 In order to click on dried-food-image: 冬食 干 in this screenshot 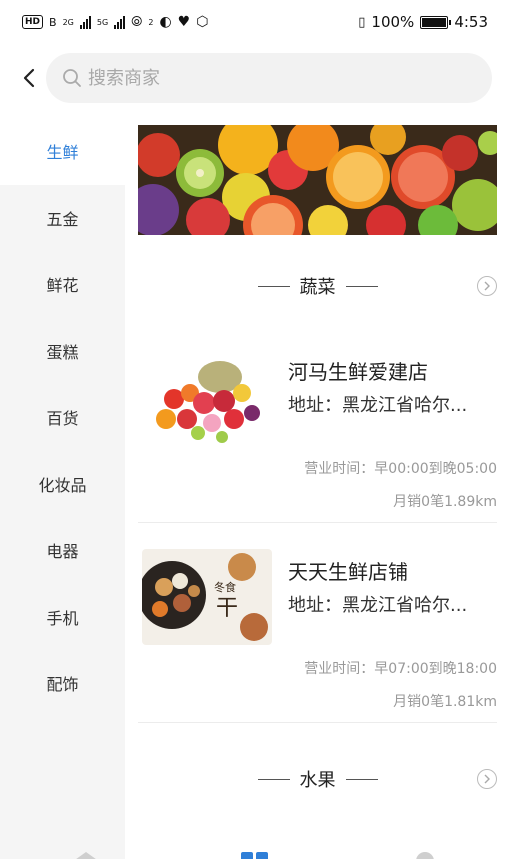, I will do `click(207, 597)`.